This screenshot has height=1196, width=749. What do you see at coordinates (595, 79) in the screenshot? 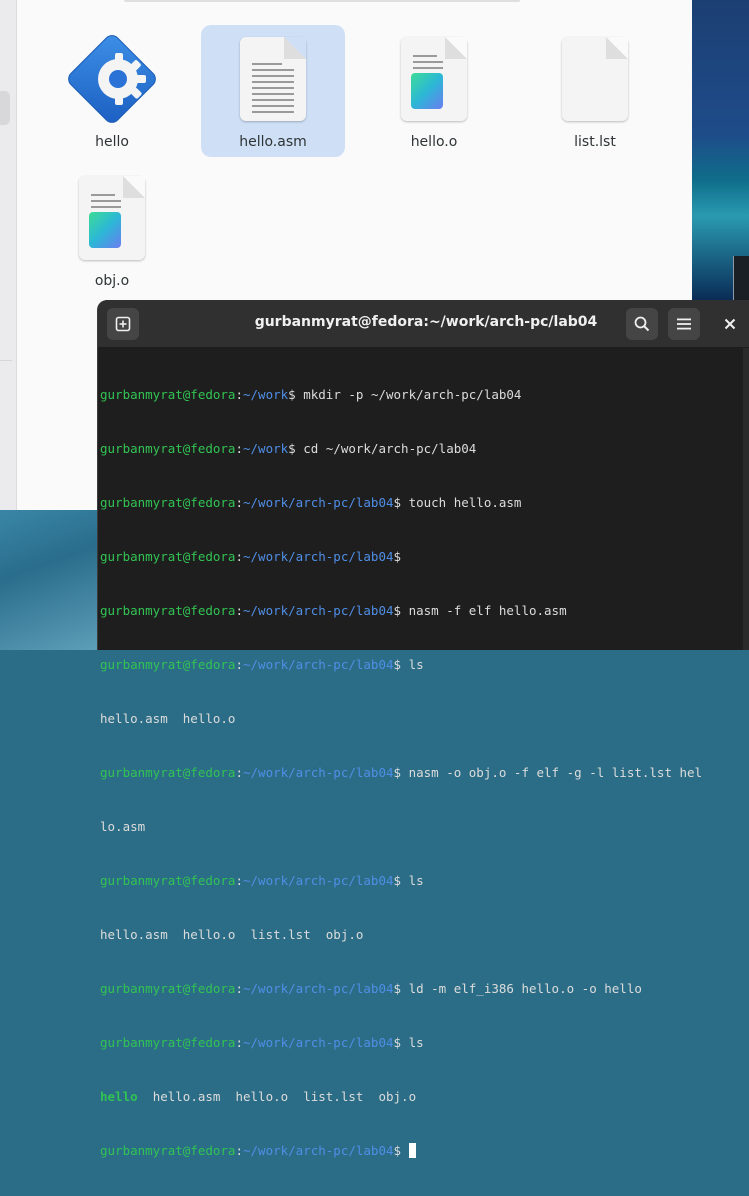
I see `blank-document-icon` at bounding box center [595, 79].